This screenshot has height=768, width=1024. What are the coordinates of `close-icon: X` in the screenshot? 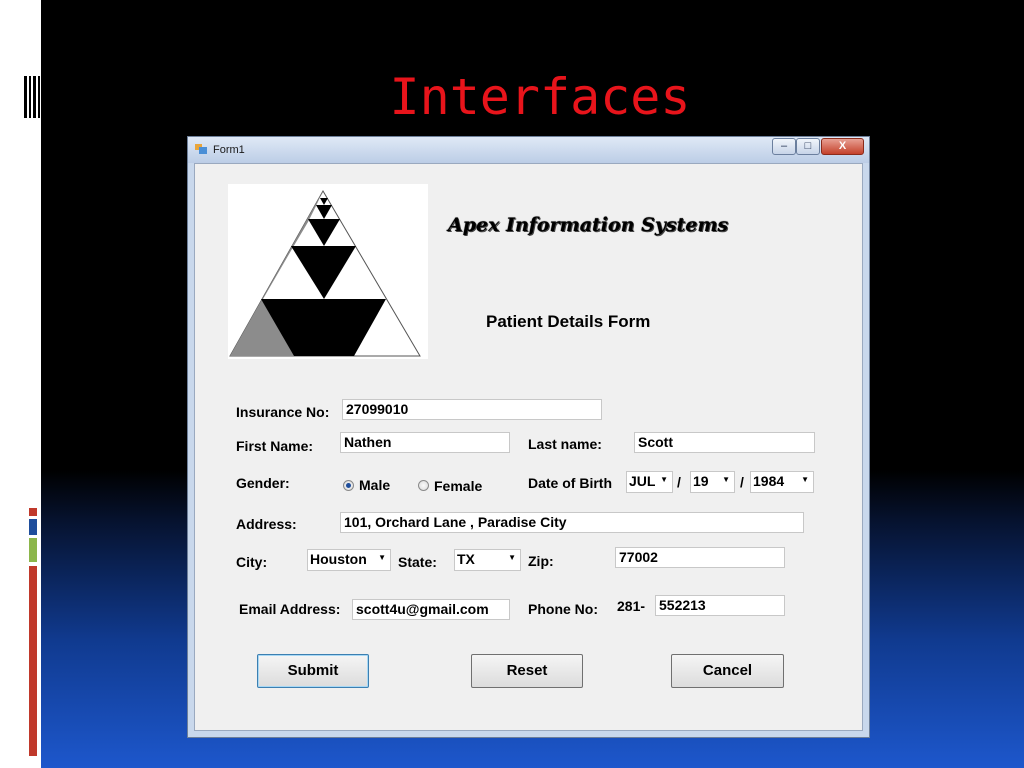 It's located at (842, 146).